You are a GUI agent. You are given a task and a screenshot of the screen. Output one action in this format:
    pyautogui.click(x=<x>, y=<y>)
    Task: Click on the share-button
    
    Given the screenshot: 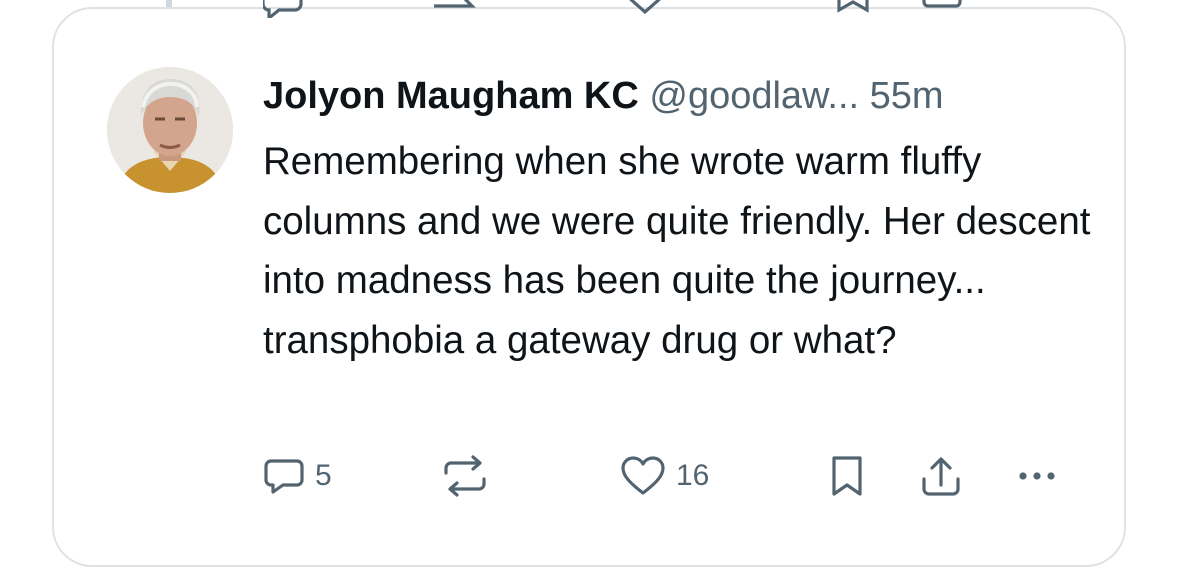 What is the action you would take?
    pyautogui.click(x=941, y=476)
    